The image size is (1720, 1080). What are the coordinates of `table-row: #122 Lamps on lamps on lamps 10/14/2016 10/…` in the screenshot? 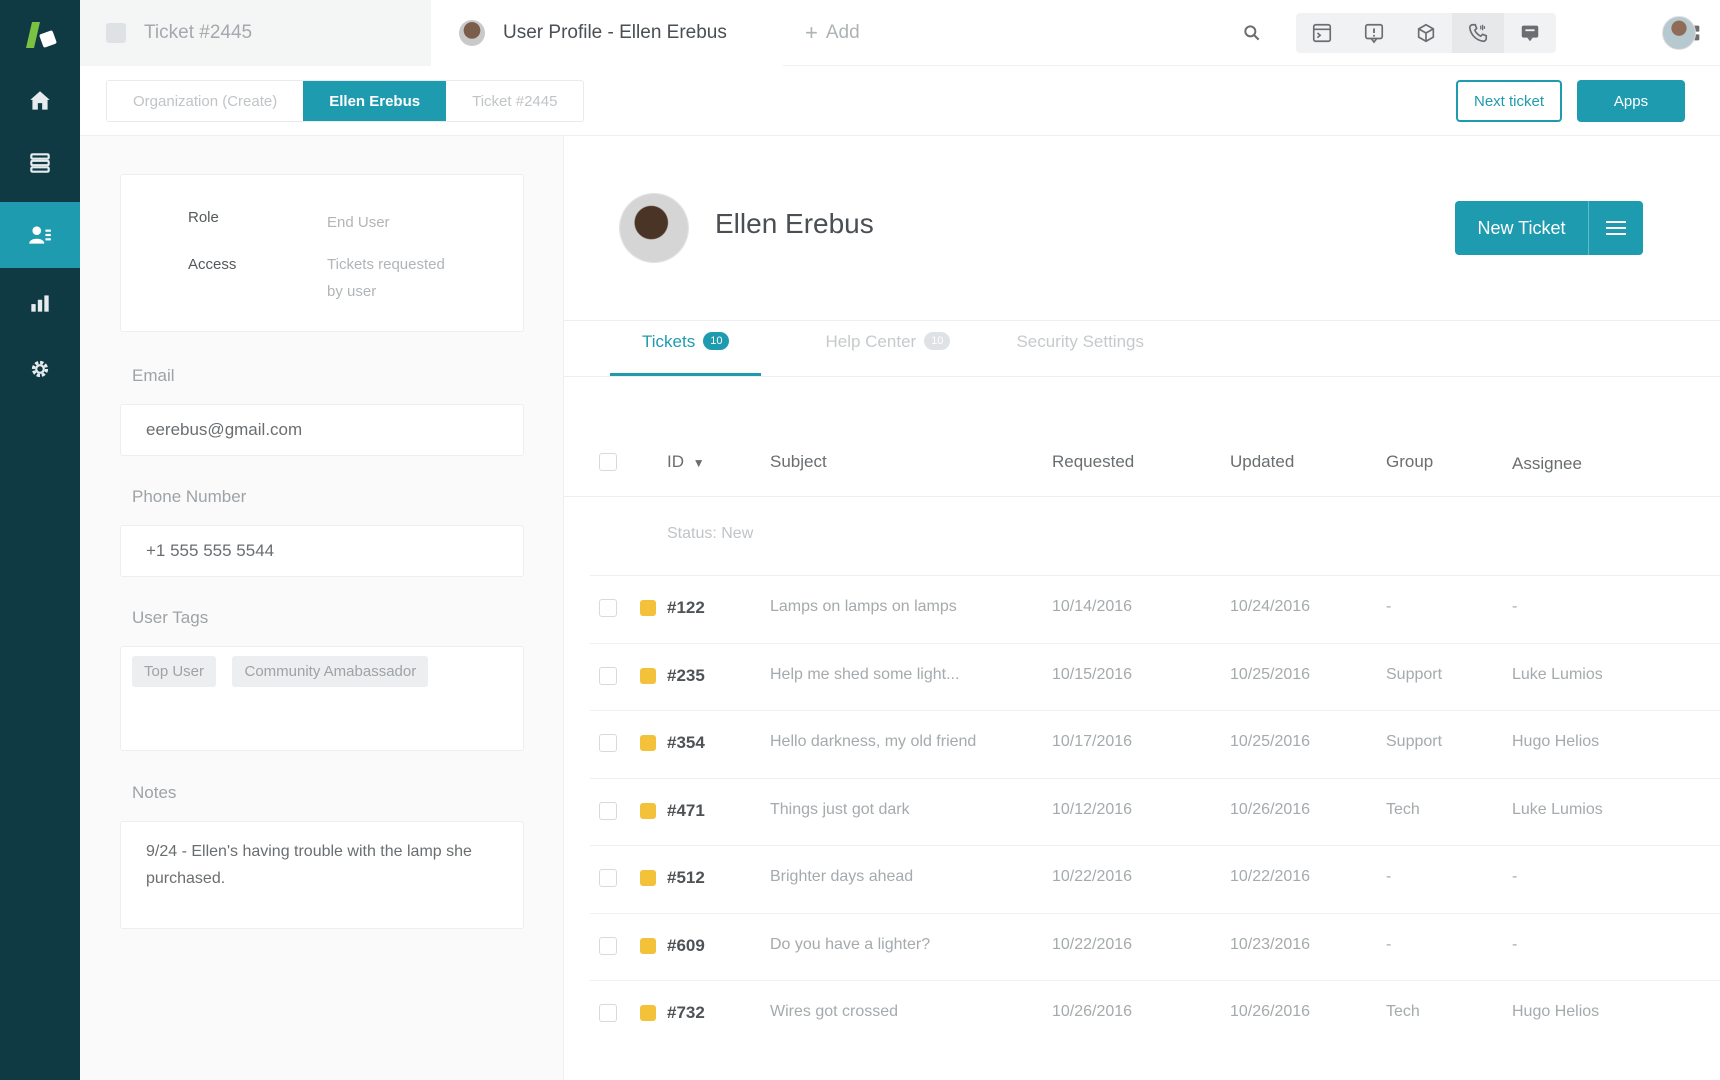 It's located at (1155, 608).